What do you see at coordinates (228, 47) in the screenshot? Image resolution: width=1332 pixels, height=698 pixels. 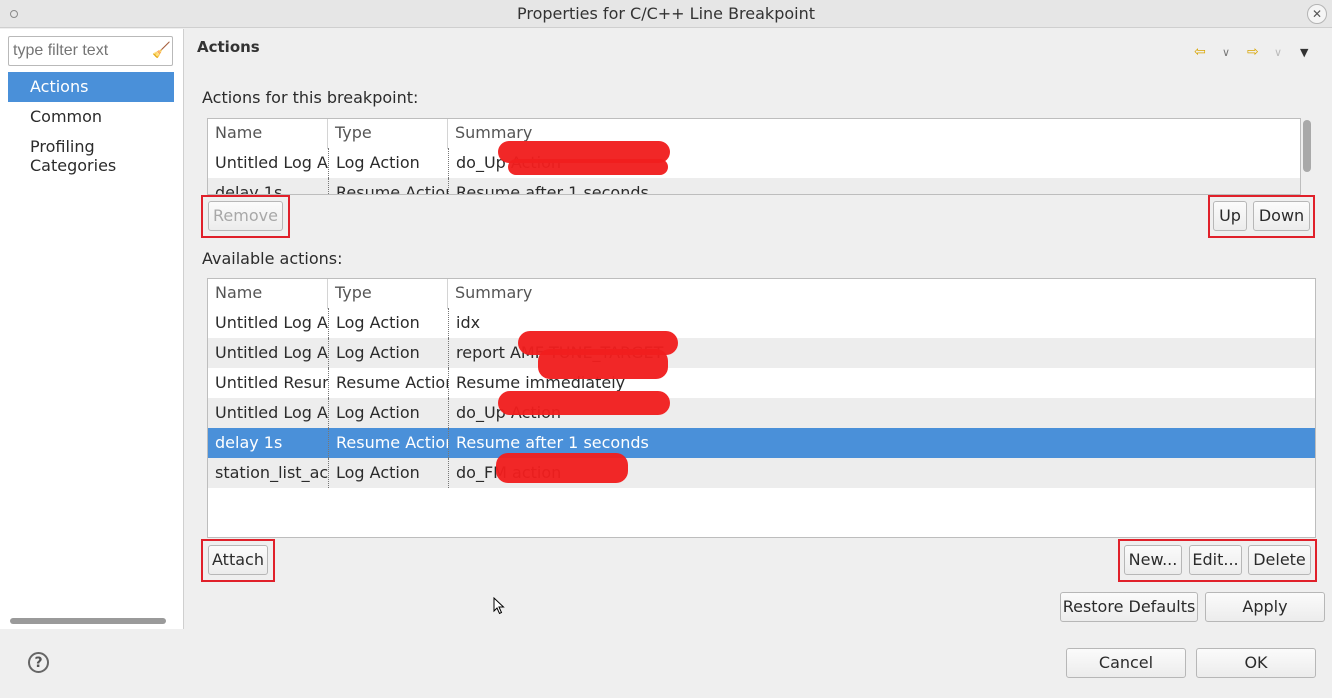 I see `page-title: Actions` at bounding box center [228, 47].